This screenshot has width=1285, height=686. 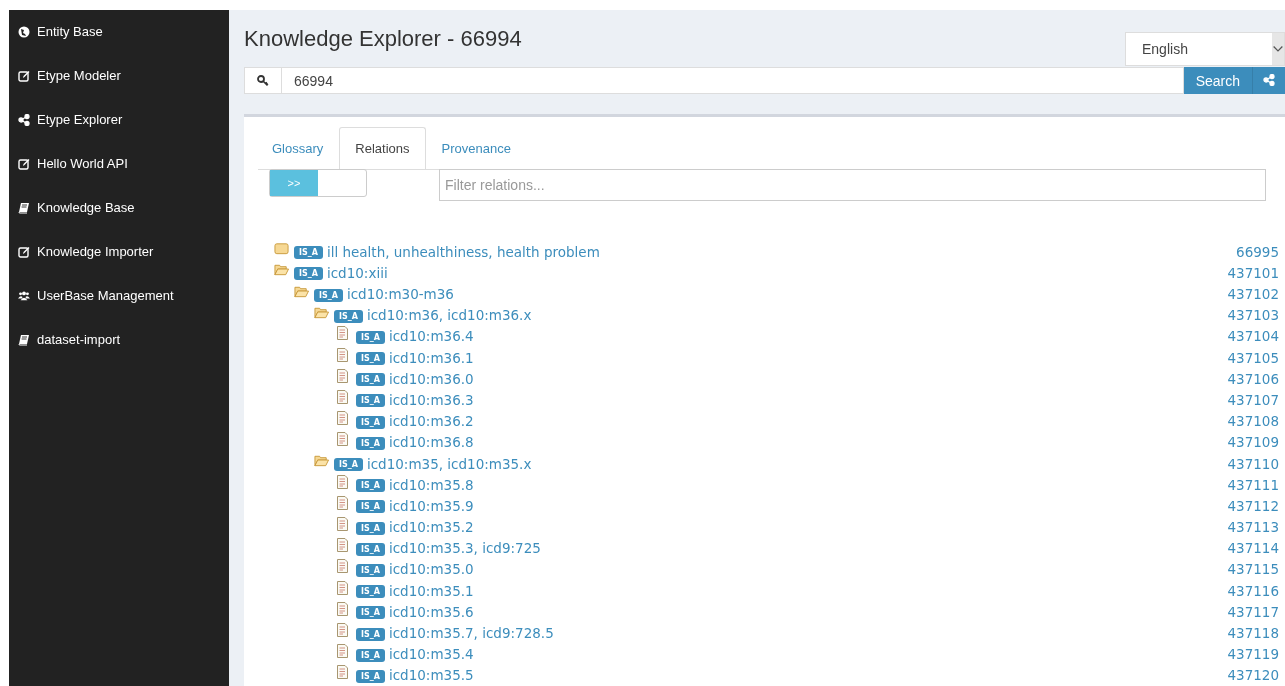 I want to click on concept-id-link: 437115, so click(x=1253, y=569).